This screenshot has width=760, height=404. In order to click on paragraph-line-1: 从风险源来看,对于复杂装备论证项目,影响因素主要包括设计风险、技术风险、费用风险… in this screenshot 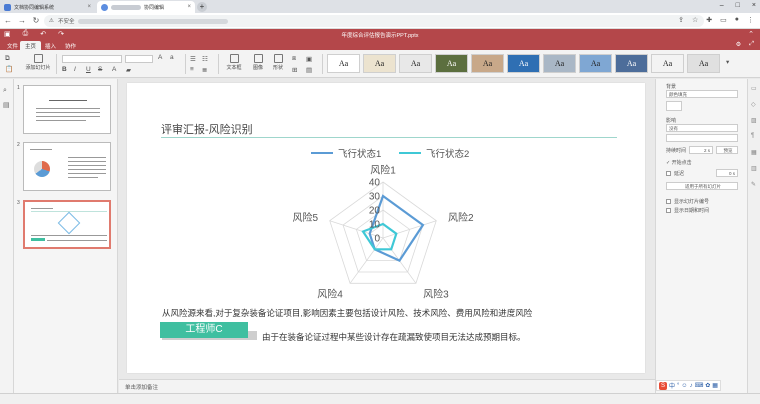, I will do `click(347, 313)`.